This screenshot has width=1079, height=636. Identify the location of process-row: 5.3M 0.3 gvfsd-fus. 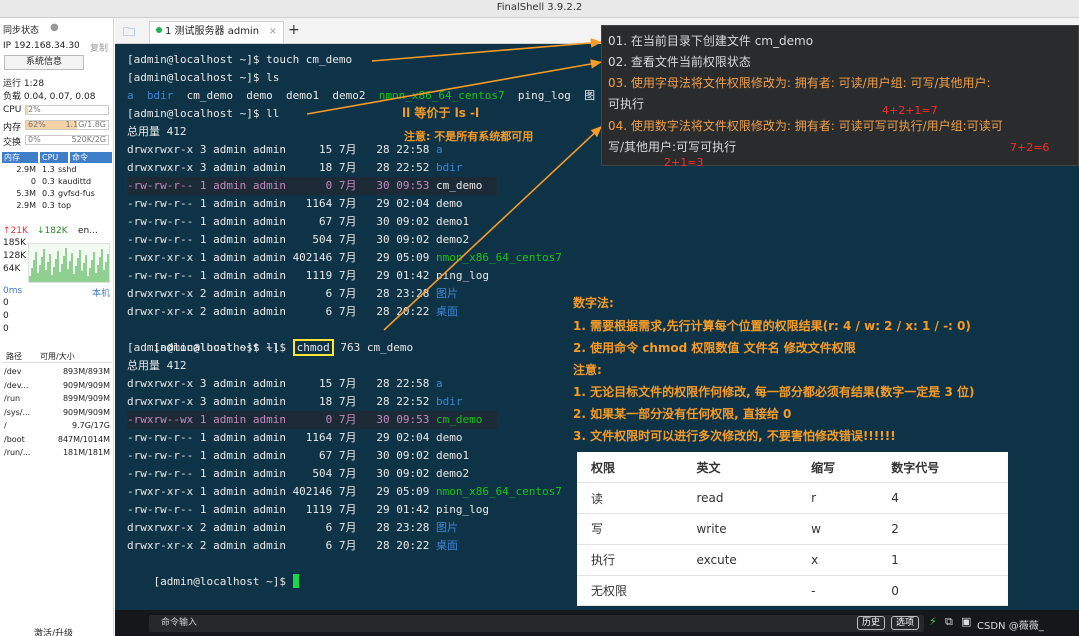
(57, 194).